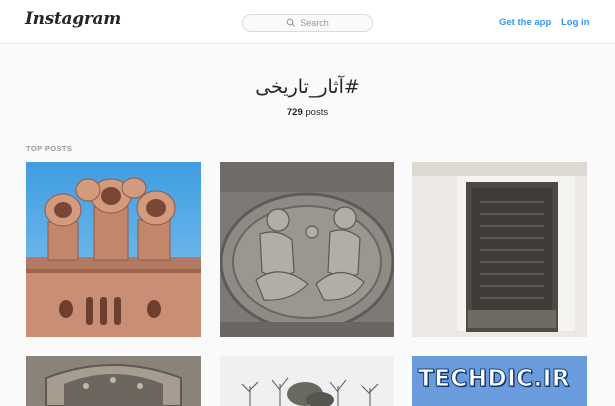 This screenshot has height=406, width=615. I want to click on techdic-watermark: TECHDIC.IR, so click(494, 379).